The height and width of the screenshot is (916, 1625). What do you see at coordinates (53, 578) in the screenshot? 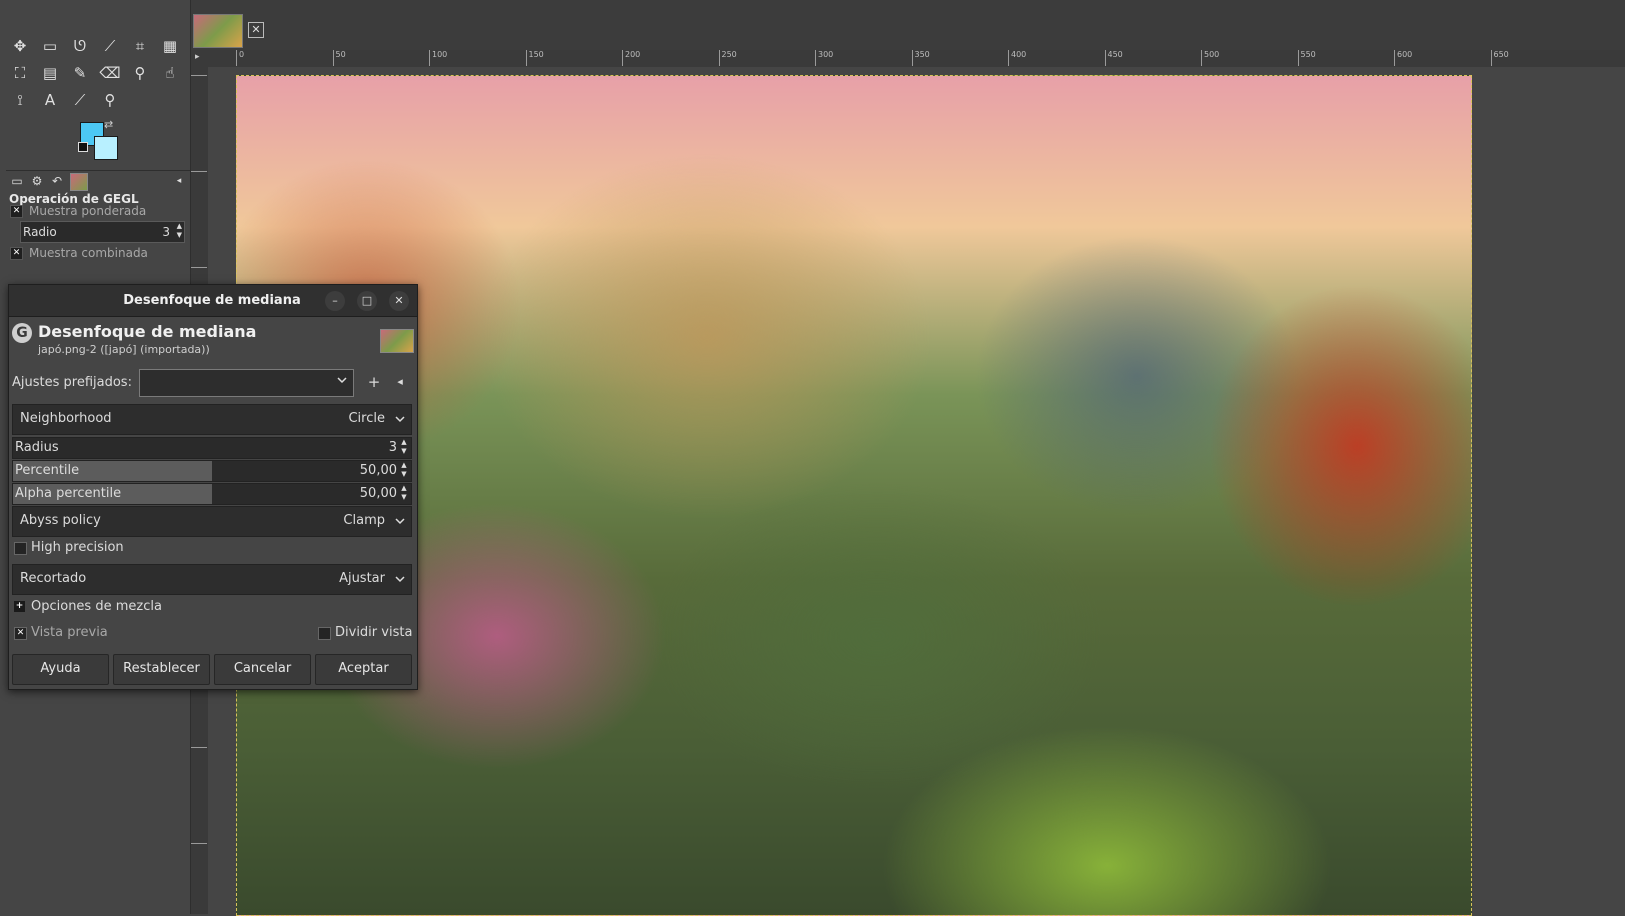
I see `clipping-label: Recortado` at bounding box center [53, 578].